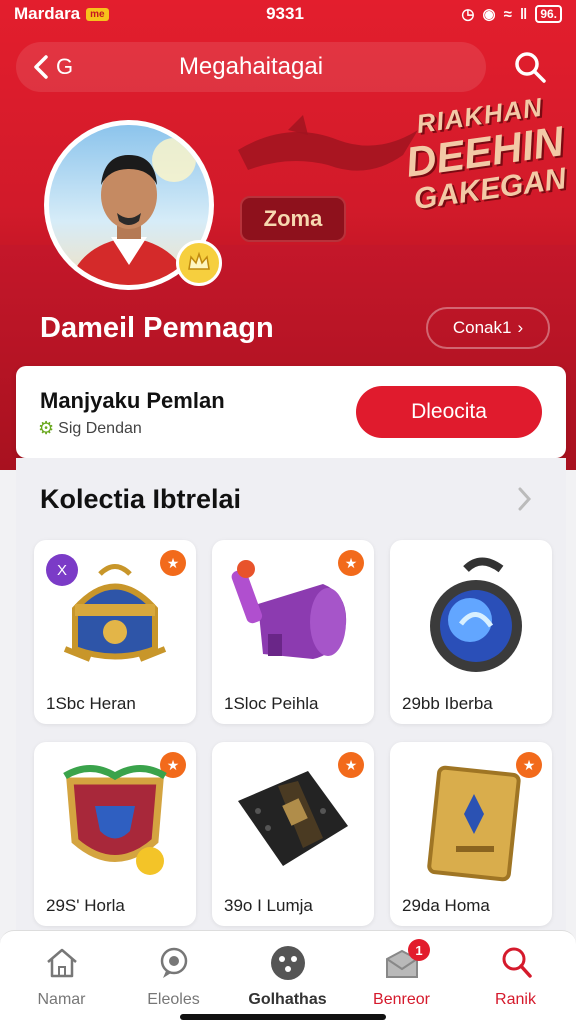 The height and width of the screenshot is (1024, 576). I want to click on carrier-name: Mardara, so click(47, 13).